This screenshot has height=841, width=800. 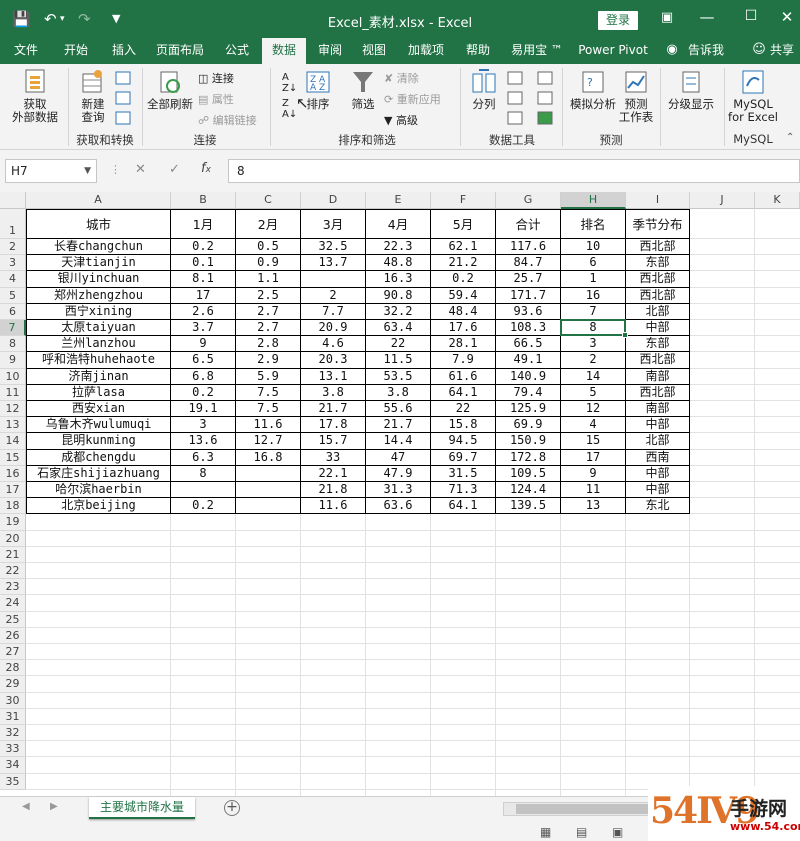 What do you see at coordinates (398, 409) in the screenshot?
I see `data-cell: 55.6` at bounding box center [398, 409].